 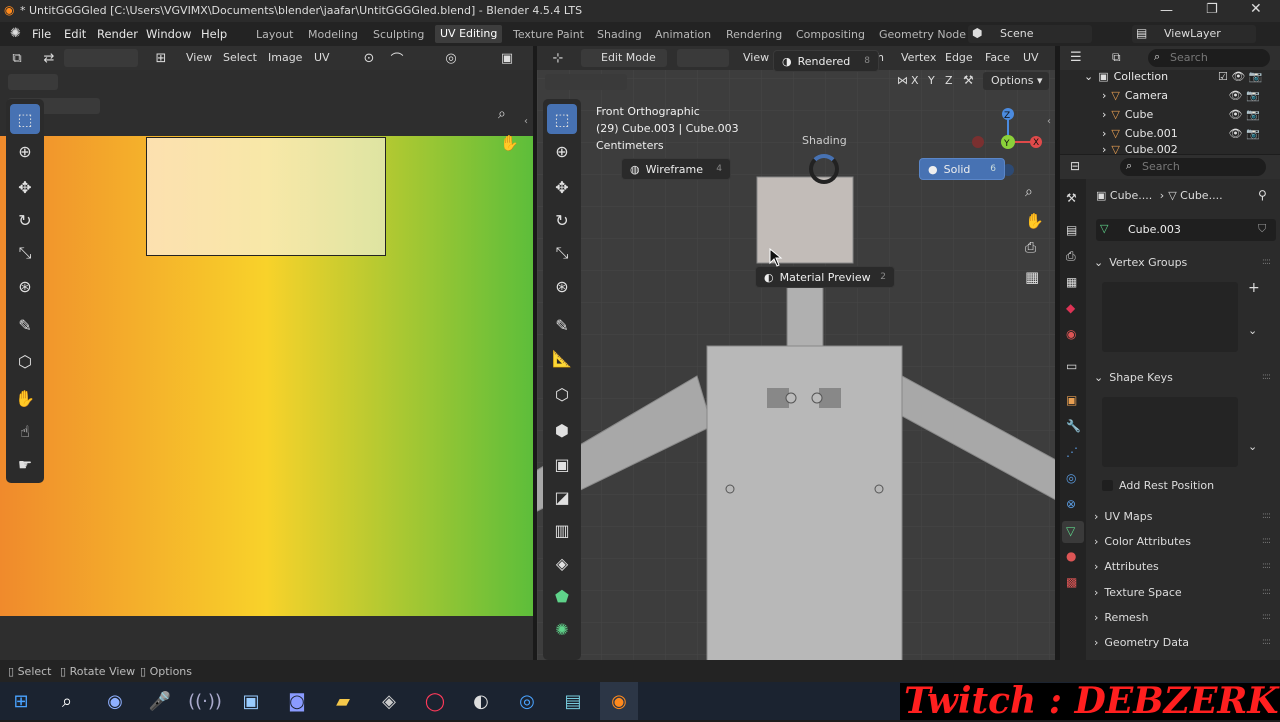 What do you see at coordinates (683, 34) in the screenshot?
I see `tab-animation: Animation` at bounding box center [683, 34].